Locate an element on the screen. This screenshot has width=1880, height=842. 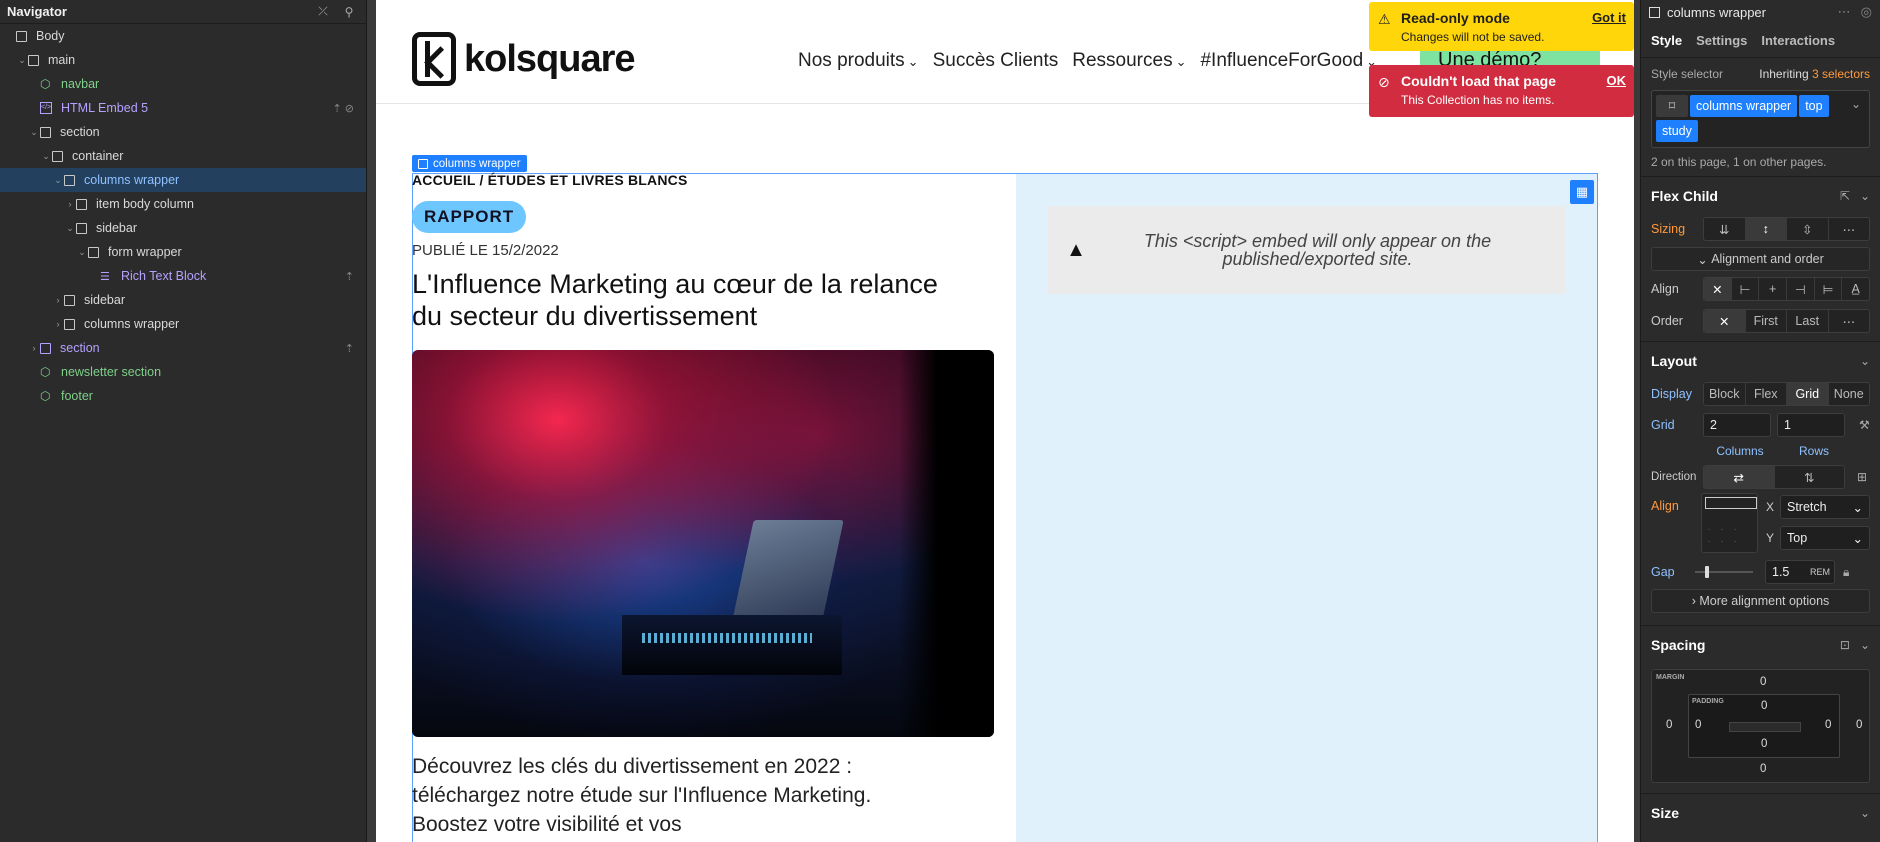
navigator-item: ⌄ columns wrapper is located at coordinates (183, 180).